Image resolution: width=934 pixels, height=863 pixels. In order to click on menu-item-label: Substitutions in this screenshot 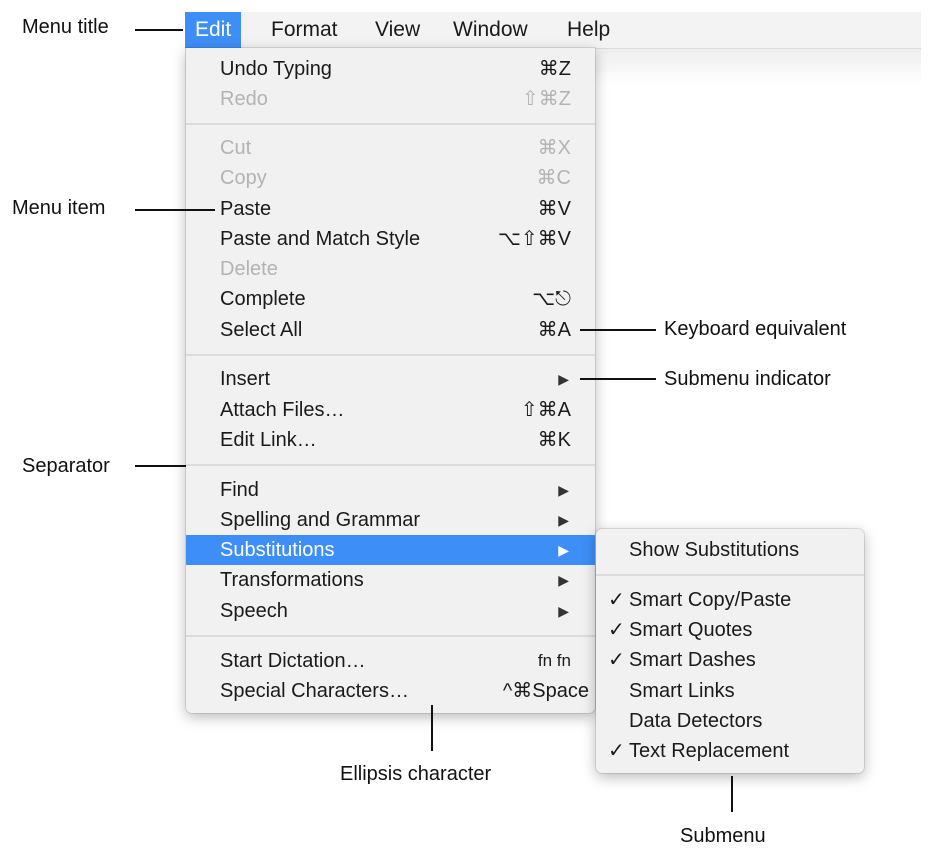, I will do `click(277, 550)`.